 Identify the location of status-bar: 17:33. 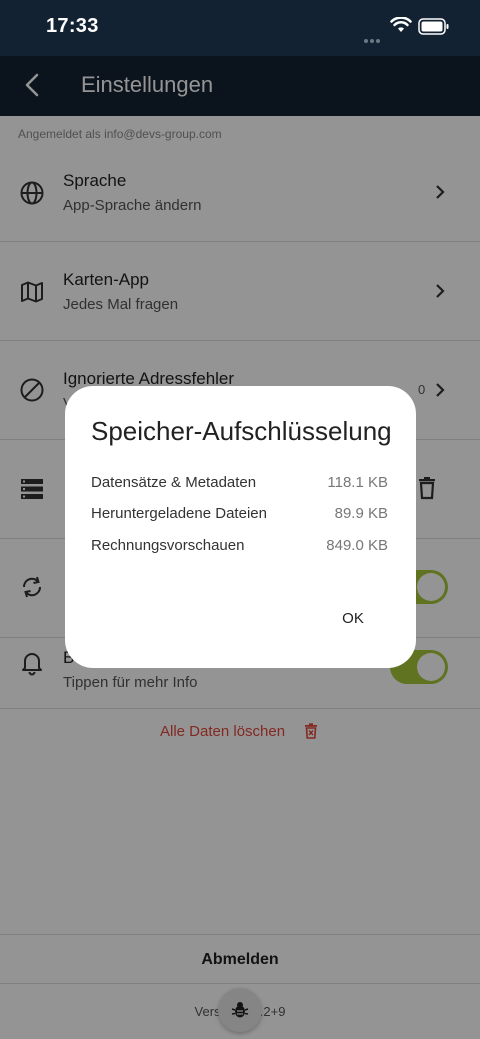
(240, 30).